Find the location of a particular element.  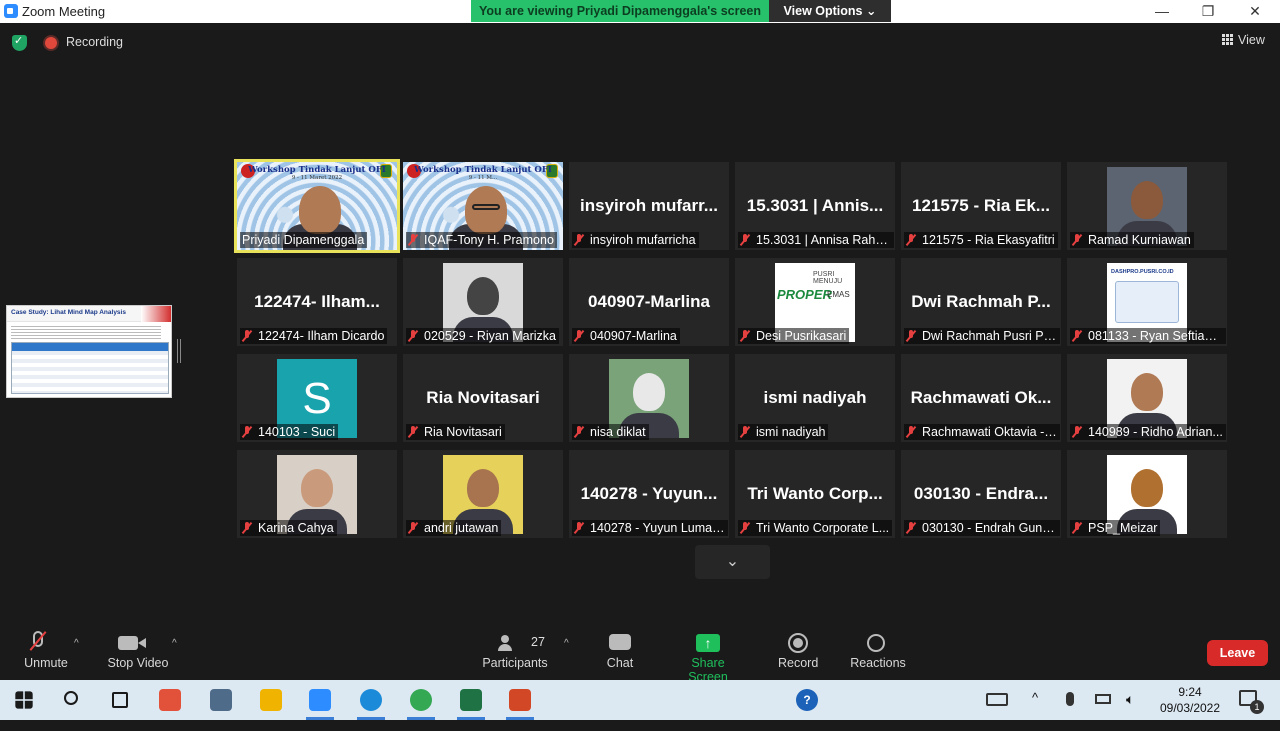

zoom-icon is located at coordinates (320, 700).